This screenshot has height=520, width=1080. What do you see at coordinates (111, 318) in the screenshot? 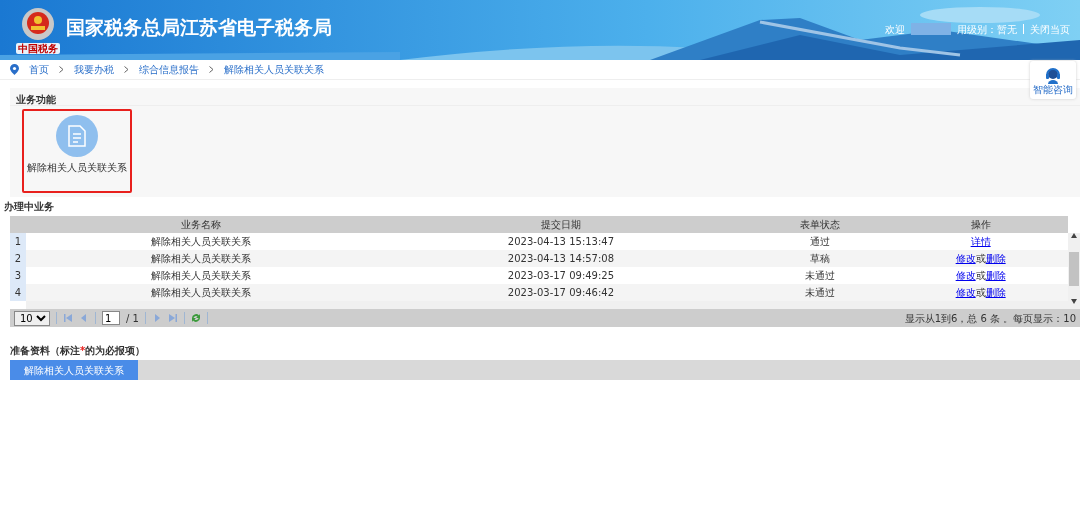
I see `page-input: 1` at bounding box center [111, 318].